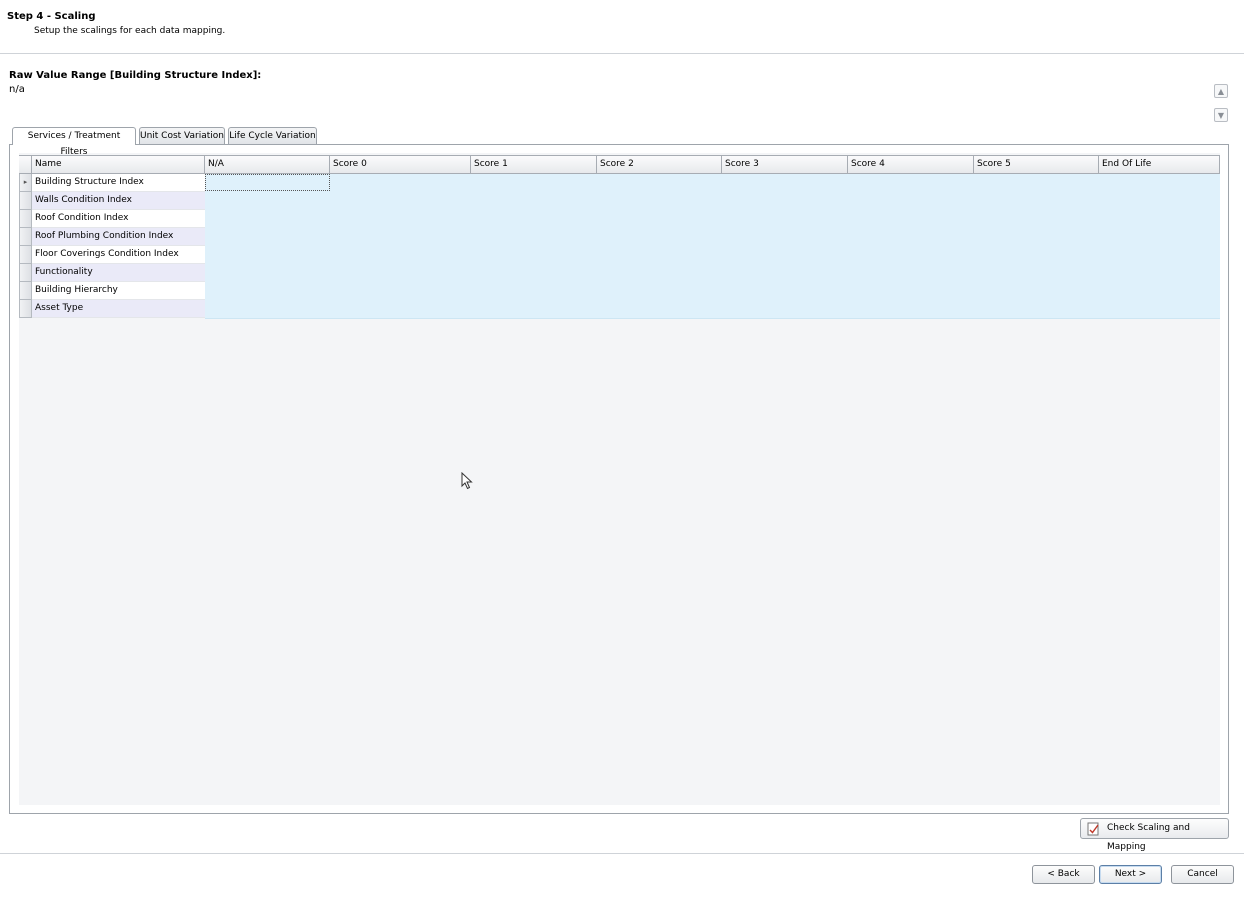 Image resolution: width=1244 pixels, height=901 pixels. What do you see at coordinates (659, 165) in the screenshot?
I see `column-header: Score 2` at bounding box center [659, 165].